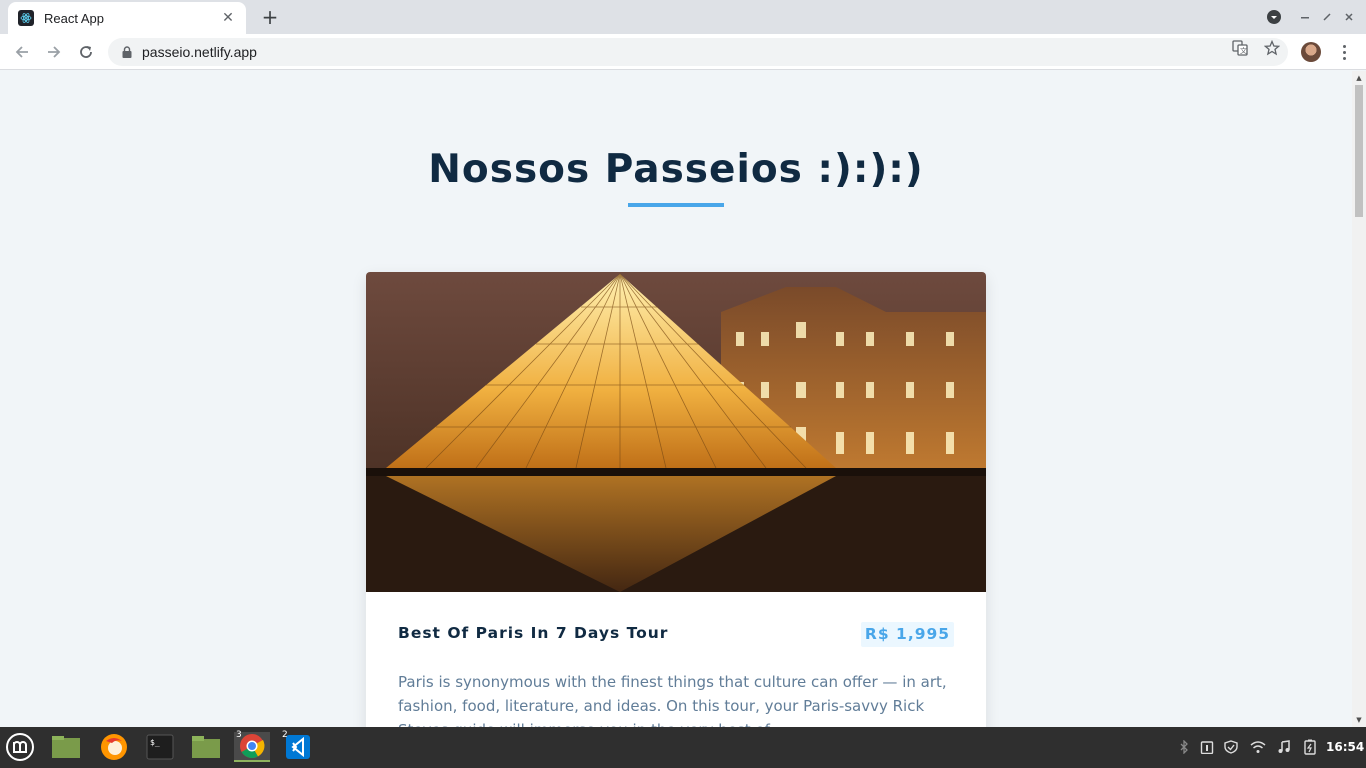 This screenshot has height=768, width=1366. Describe the element at coordinates (199, 52) in the screenshot. I see `url-text: passeio.netlify.app` at that location.